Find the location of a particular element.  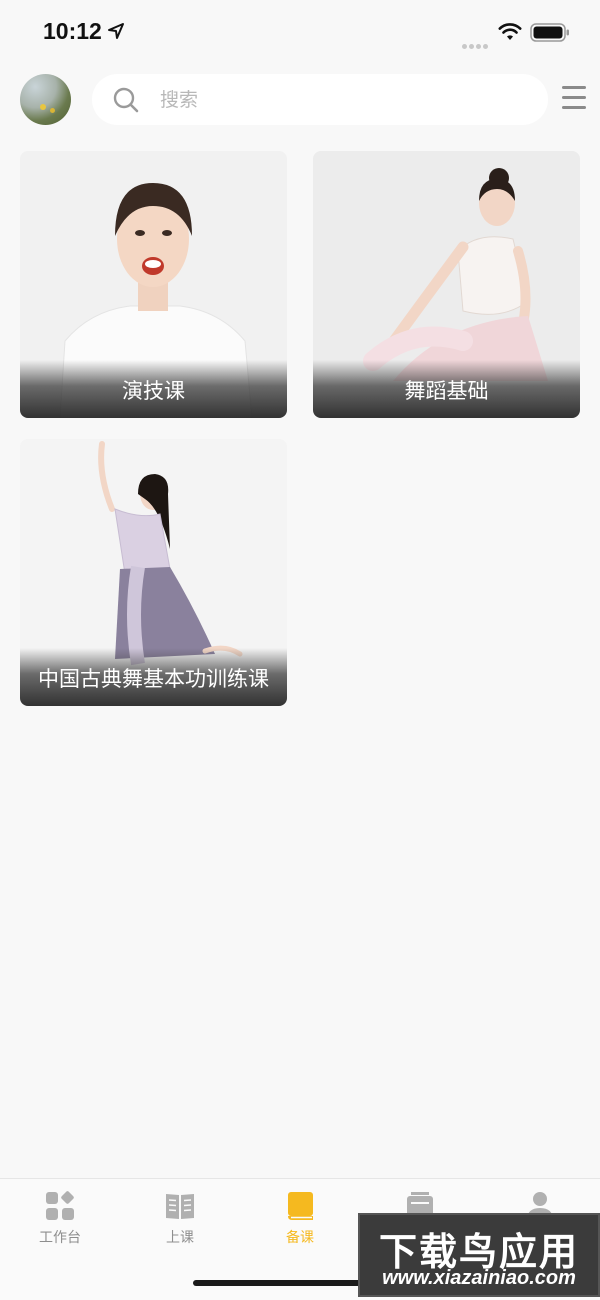

tab-label: 备课 is located at coordinates (300, 1238).